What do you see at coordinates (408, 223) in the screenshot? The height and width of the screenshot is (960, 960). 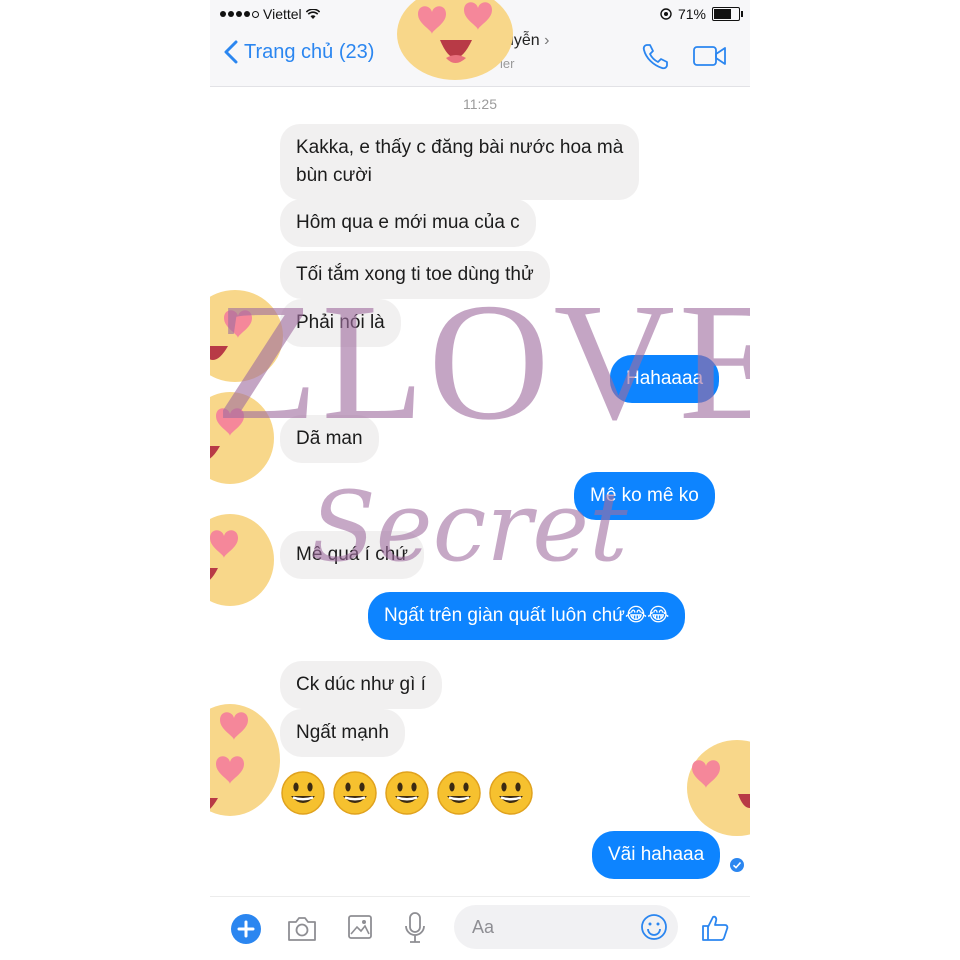 I see `incoming-message: Hôm qua e mới mua của c` at bounding box center [408, 223].